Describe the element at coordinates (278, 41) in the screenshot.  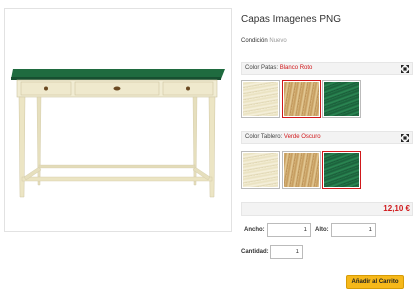
I see `condition-value: Nuevo` at that location.